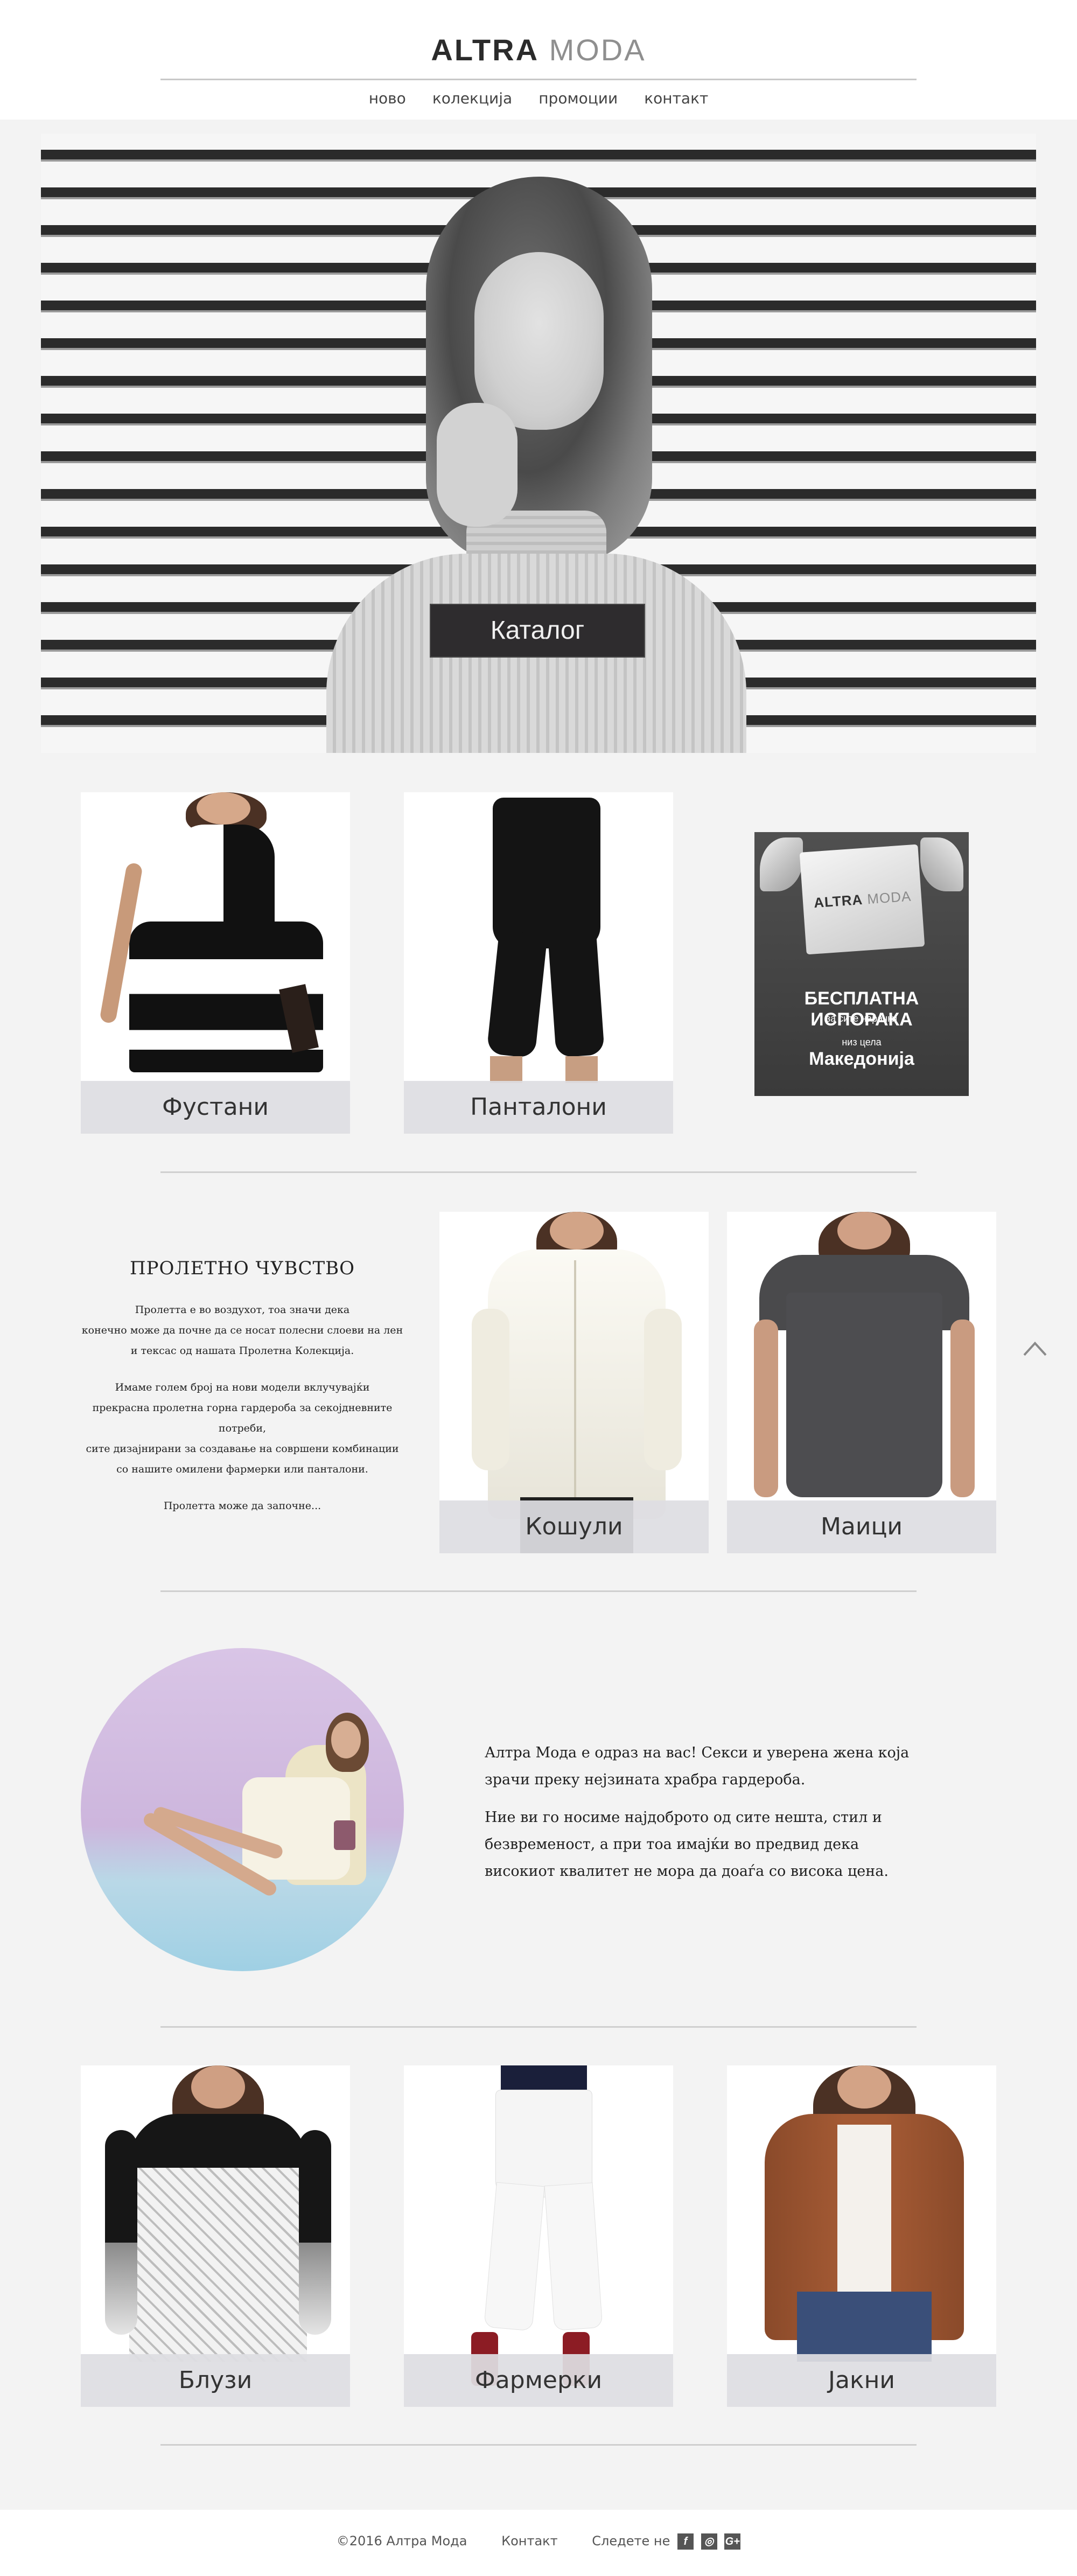 This screenshot has width=1077, height=2576. What do you see at coordinates (538, 1107) in the screenshot?
I see `product-label-pants: Панталони` at bounding box center [538, 1107].